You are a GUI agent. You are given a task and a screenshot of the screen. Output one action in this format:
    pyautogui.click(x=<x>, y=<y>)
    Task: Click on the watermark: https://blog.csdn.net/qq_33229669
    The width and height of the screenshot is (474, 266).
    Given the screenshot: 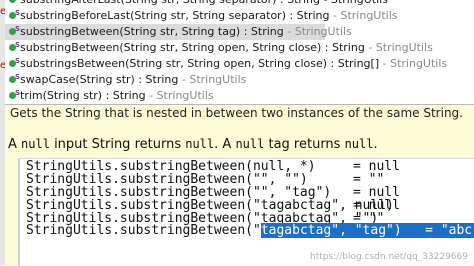 What is the action you would take?
    pyautogui.click(x=388, y=257)
    